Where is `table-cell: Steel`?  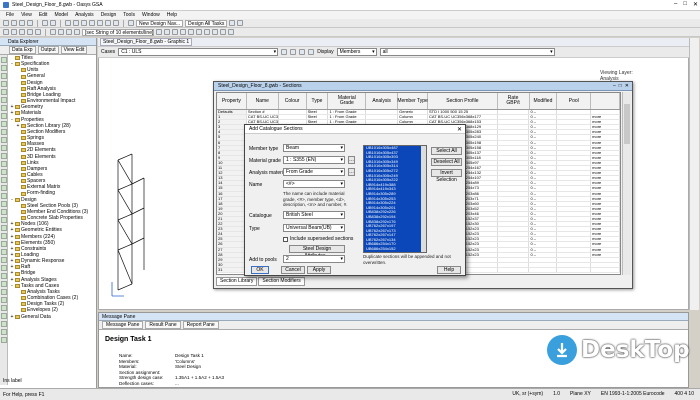
table-cell: Steel is located at coordinates (318, 112).